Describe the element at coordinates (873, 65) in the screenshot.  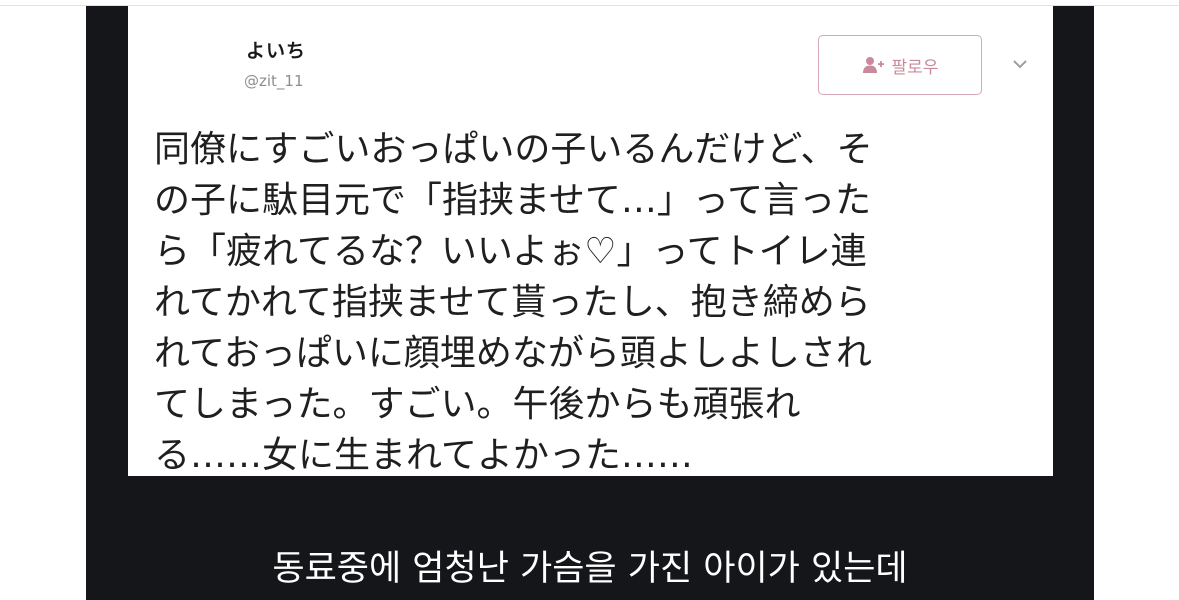
I see `add-user-icon` at that location.